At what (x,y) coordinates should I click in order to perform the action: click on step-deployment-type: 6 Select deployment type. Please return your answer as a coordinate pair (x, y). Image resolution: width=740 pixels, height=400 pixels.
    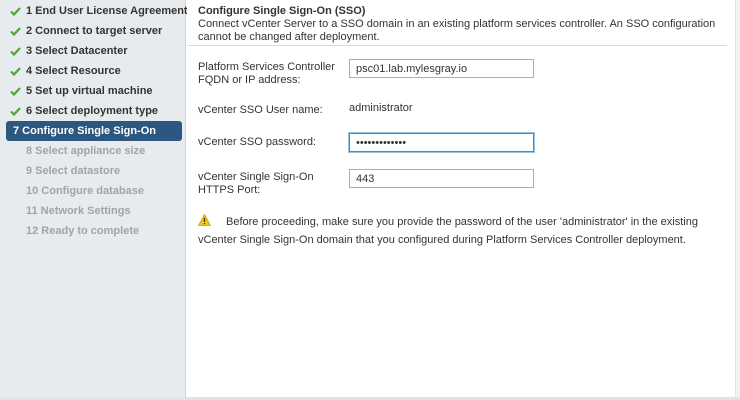
    Looking at the image, I should click on (93, 111).